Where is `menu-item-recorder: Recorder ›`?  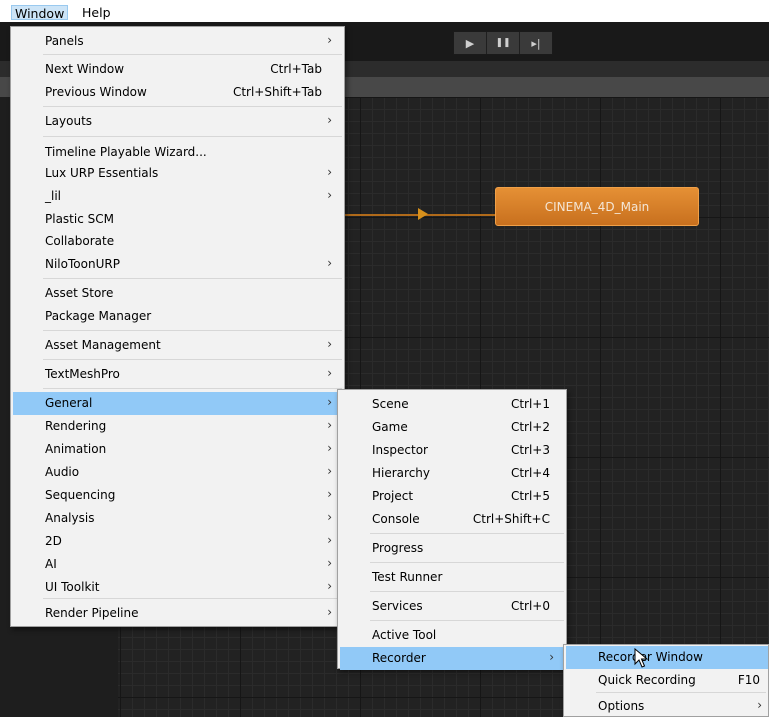
menu-item-recorder: Recorder › is located at coordinates (452, 658).